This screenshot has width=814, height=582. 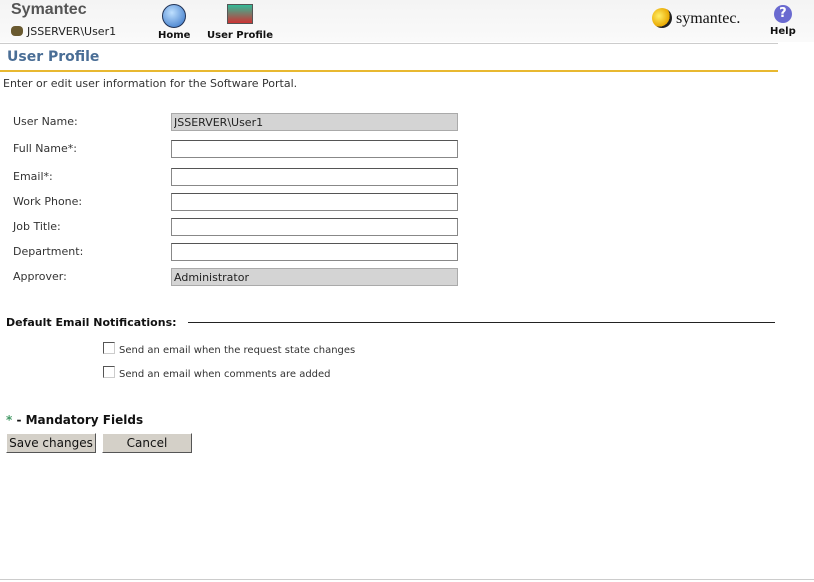 I want to click on department-label: Department:, so click(x=48, y=251).